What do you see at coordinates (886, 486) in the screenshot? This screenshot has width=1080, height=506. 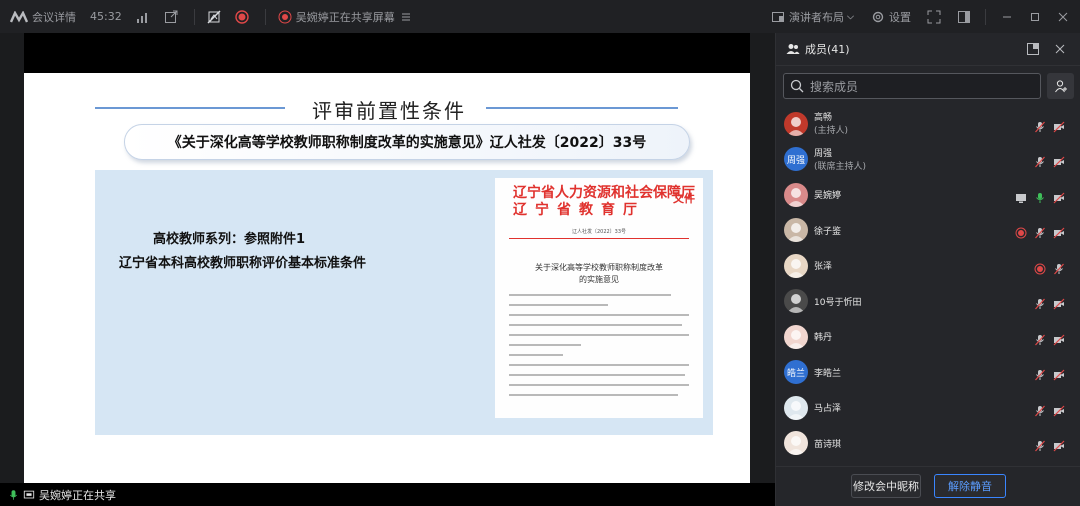 I see `rename-button: 修改会中昵称` at bounding box center [886, 486].